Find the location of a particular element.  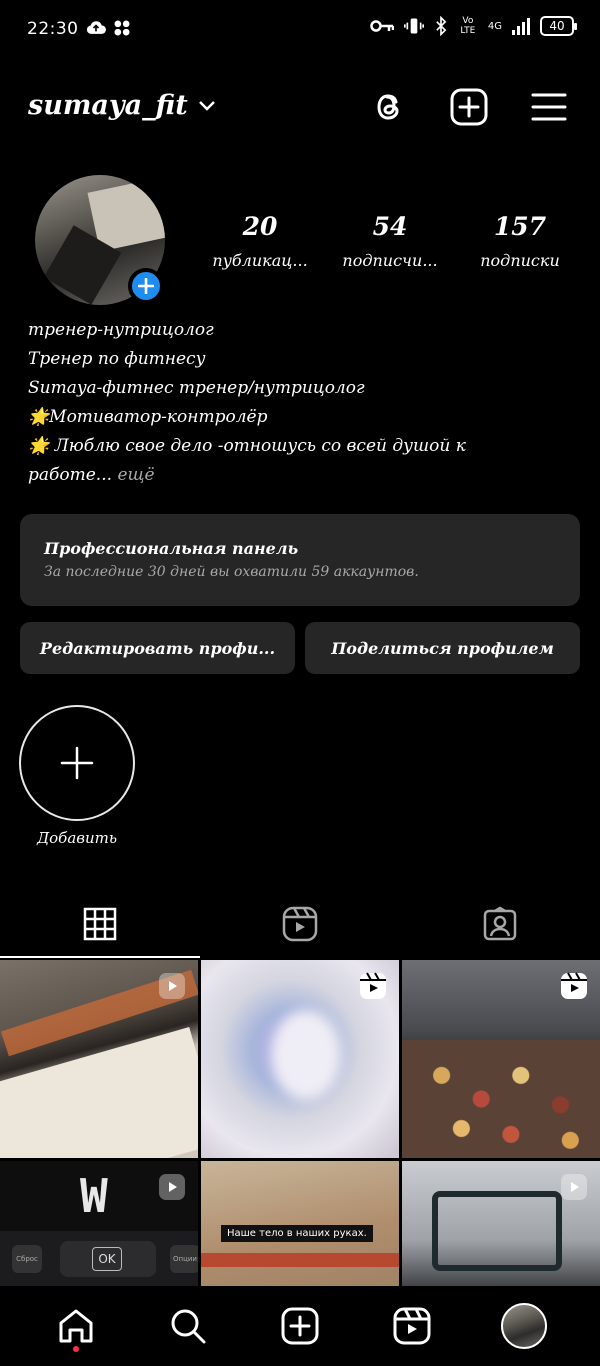

add-story-button is located at coordinates (146, 286).